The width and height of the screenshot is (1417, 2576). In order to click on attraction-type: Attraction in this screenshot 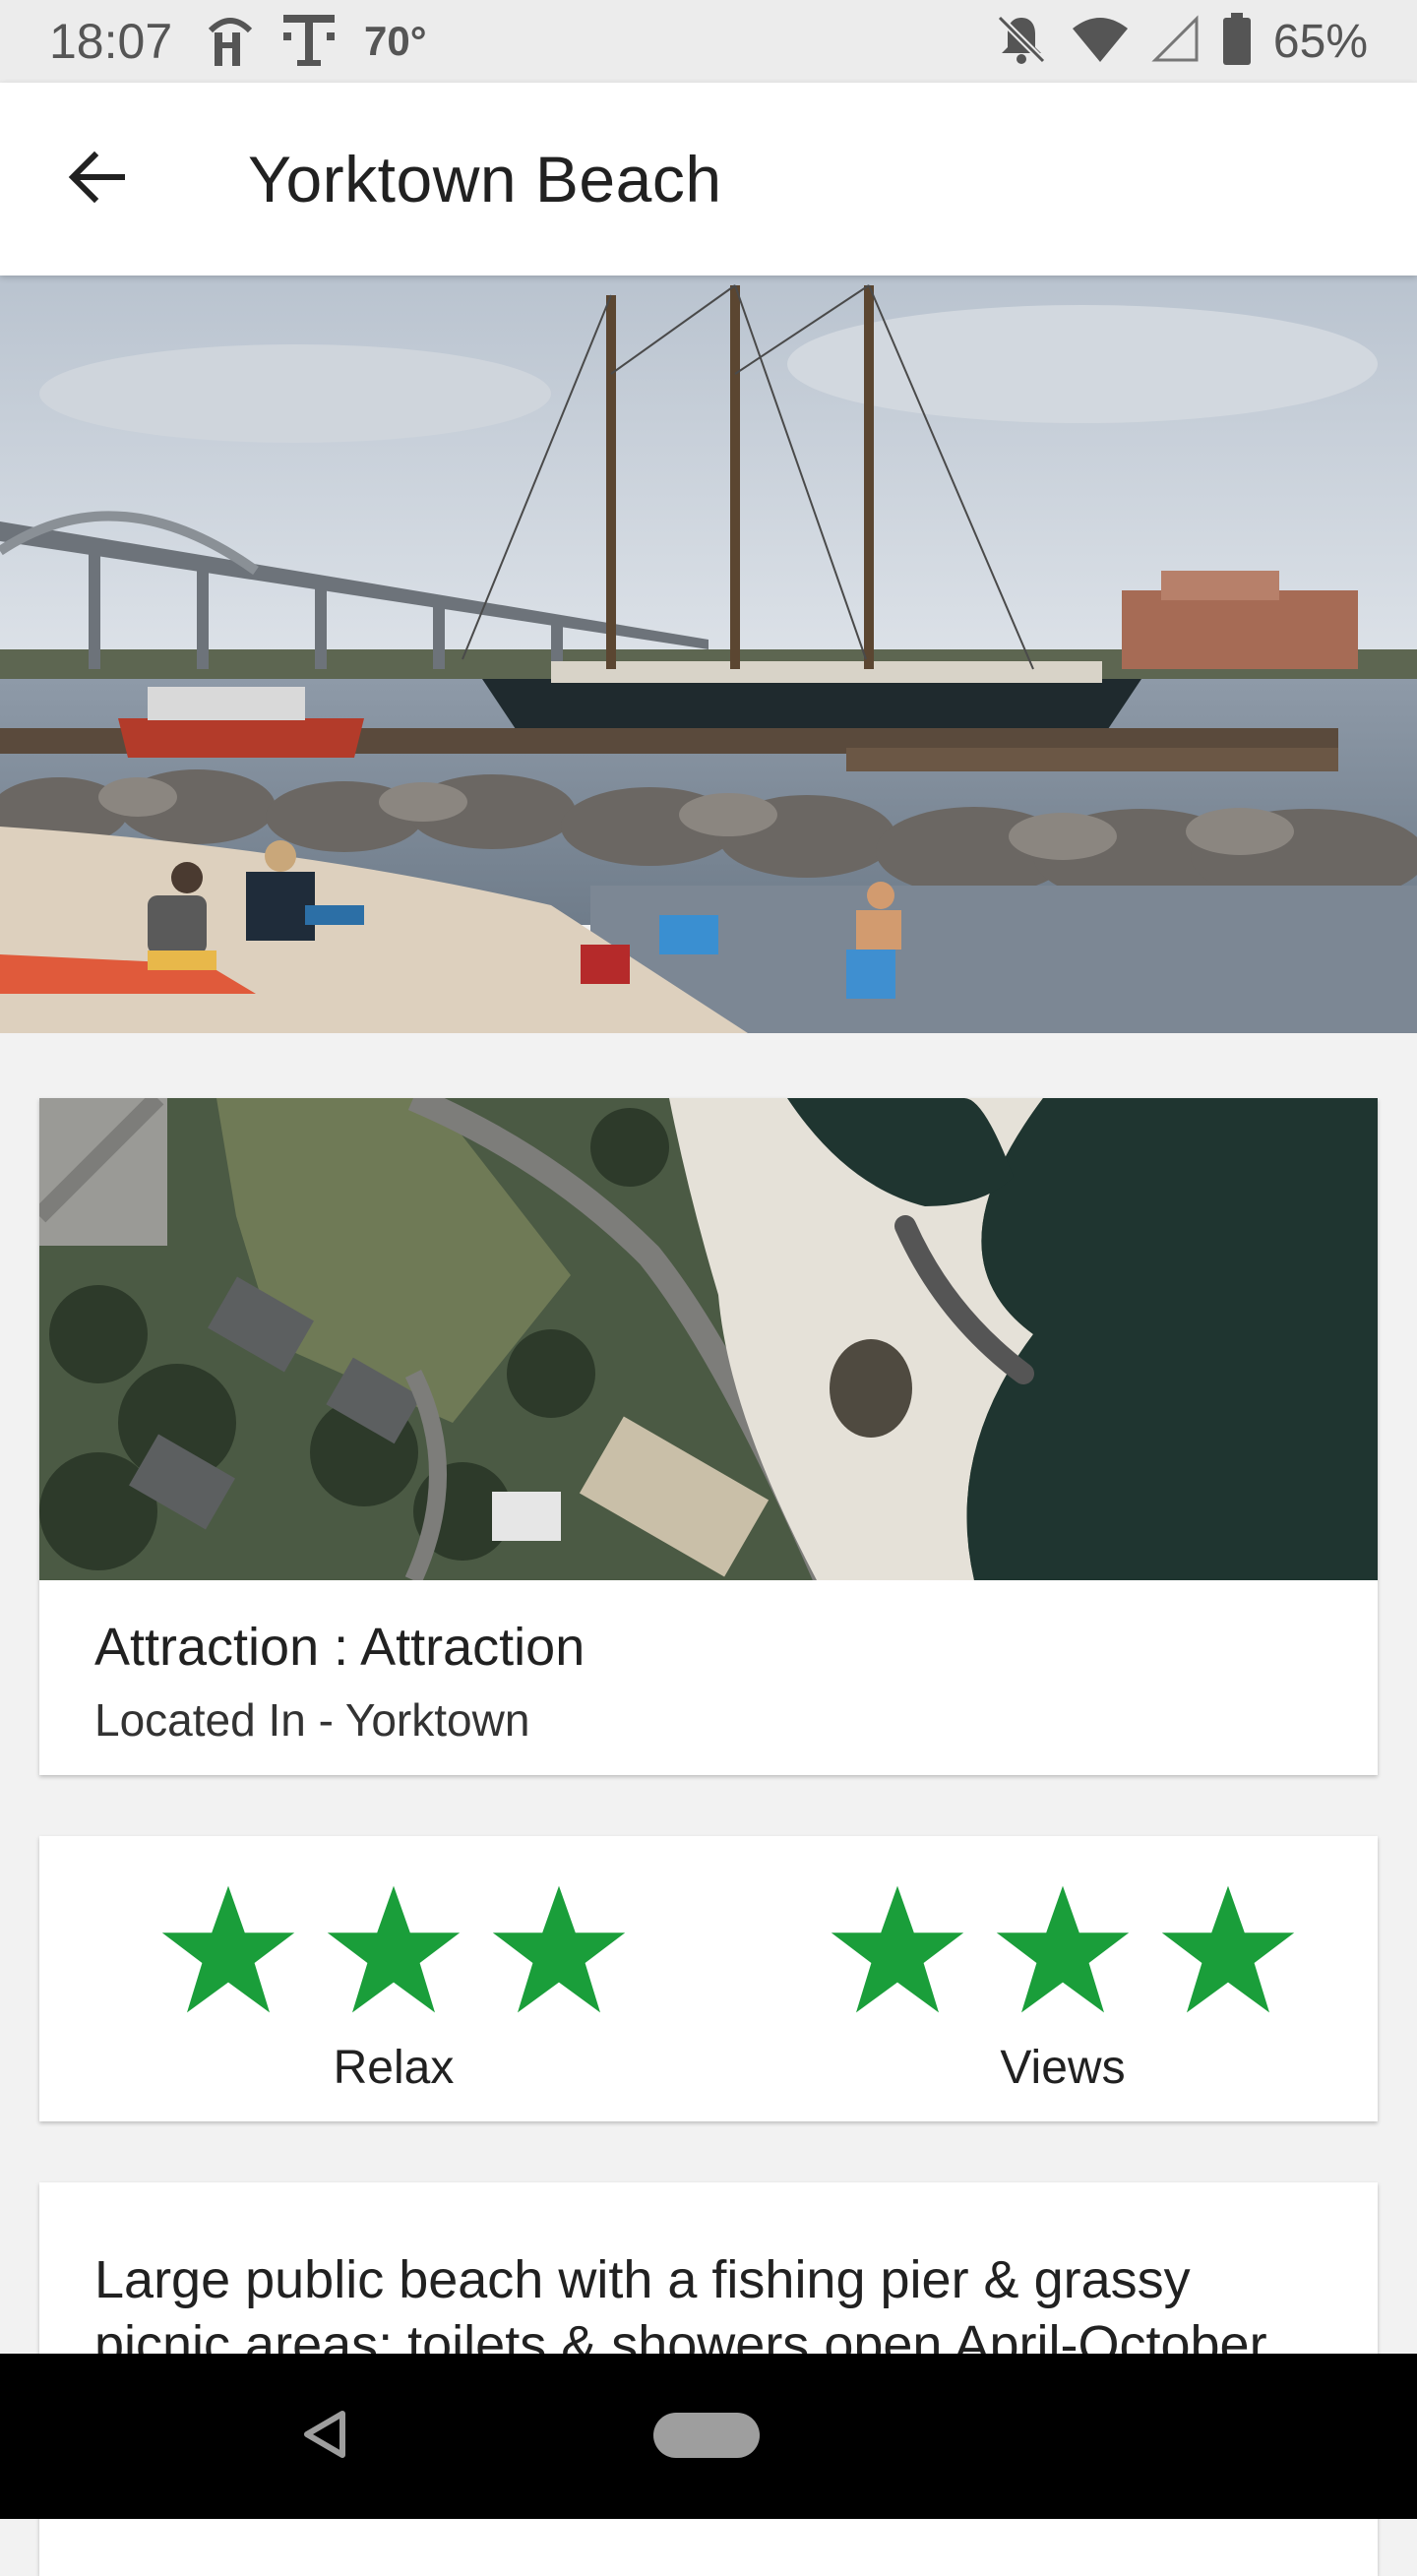, I will do `click(339, 1647)`.